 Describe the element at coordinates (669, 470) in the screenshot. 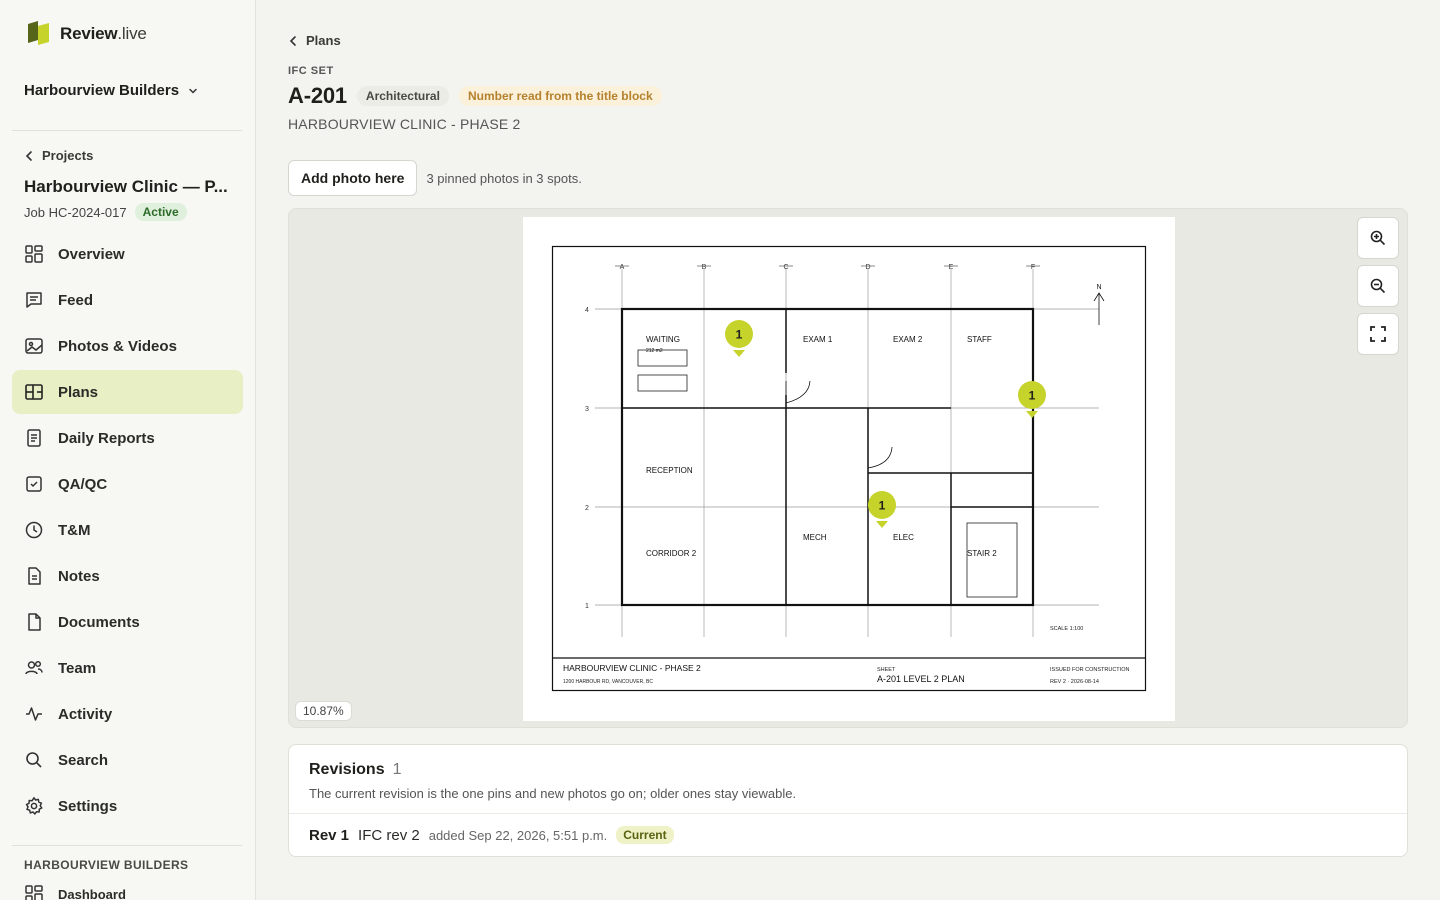

I see `room-label-reception: RECEPTION` at that location.